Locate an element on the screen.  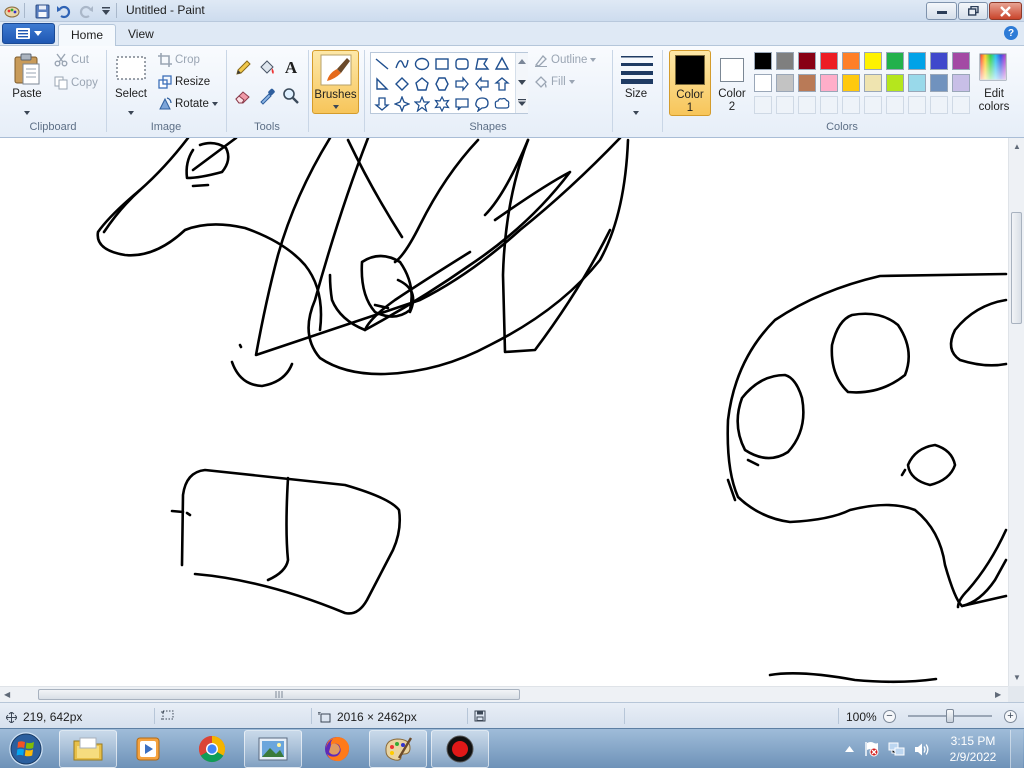
customize-toolbar-icon is located at coordinates (106, 11).